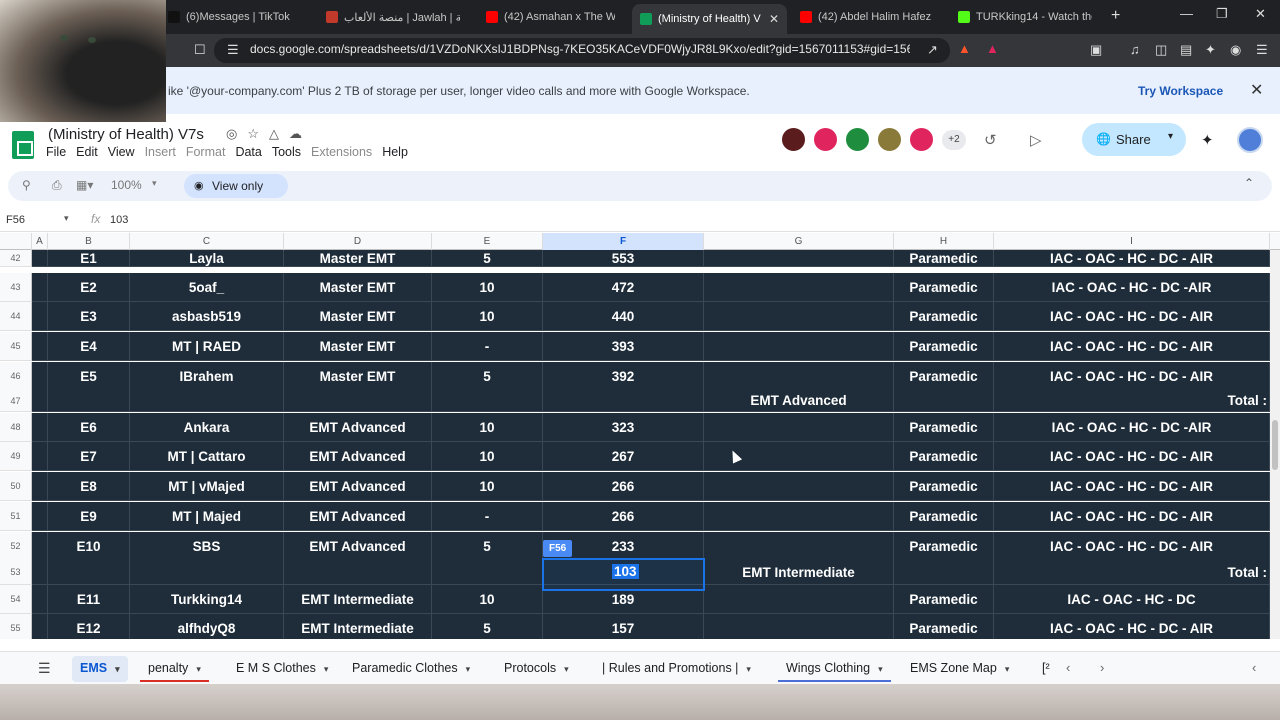 This screenshot has height=720, width=1280. Describe the element at coordinates (623, 516) in the screenshot. I see `cell-f: 266` at that location.